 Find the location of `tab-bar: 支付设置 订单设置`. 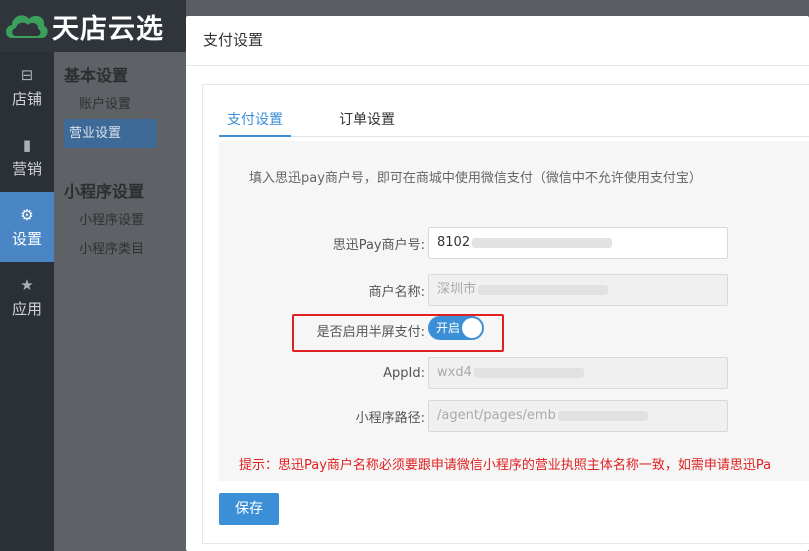

tab-bar: 支付设置 订单设置 is located at coordinates (514, 121).